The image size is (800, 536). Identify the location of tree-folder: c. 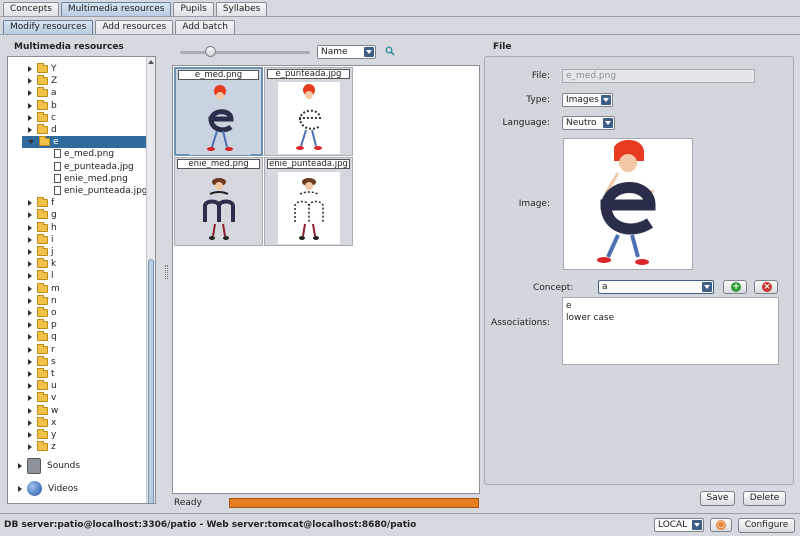
(42, 117).